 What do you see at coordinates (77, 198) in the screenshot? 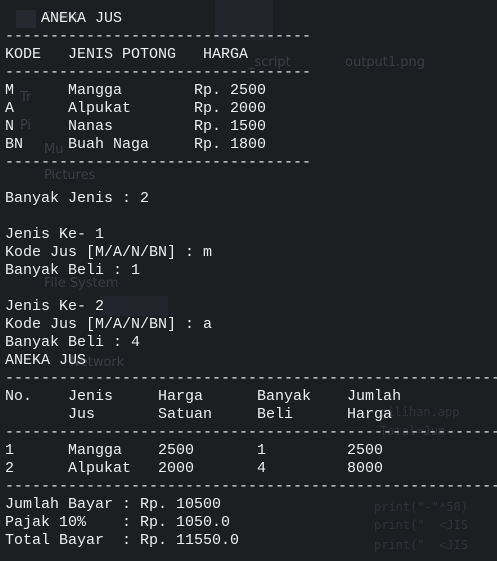
I see `terminal-line: Banyak Jenis : 2` at bounding box center [77, 198].